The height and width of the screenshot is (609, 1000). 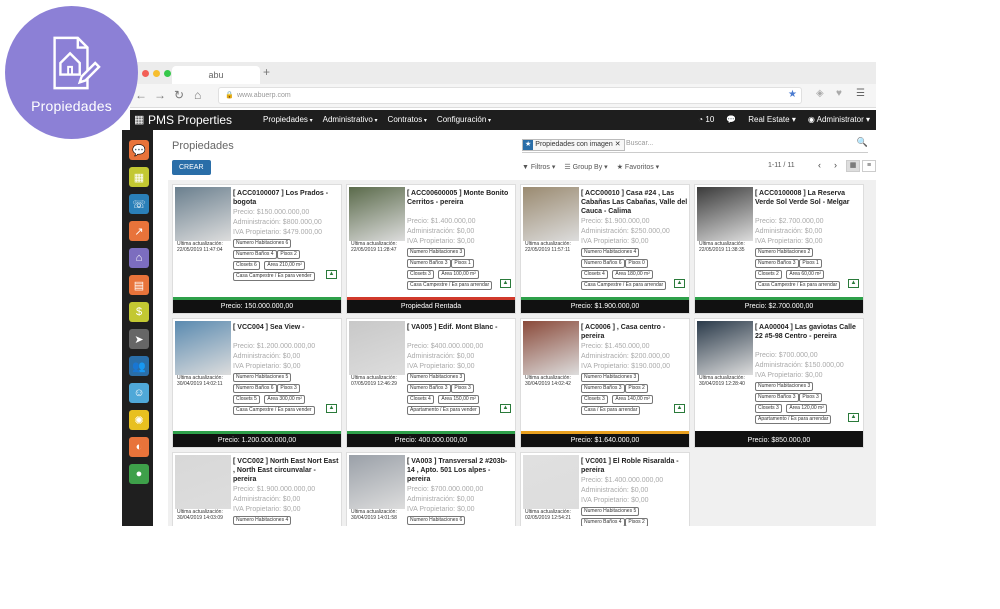 I want to click on menu-contratos: Contratos, so click(x=407, y=119).